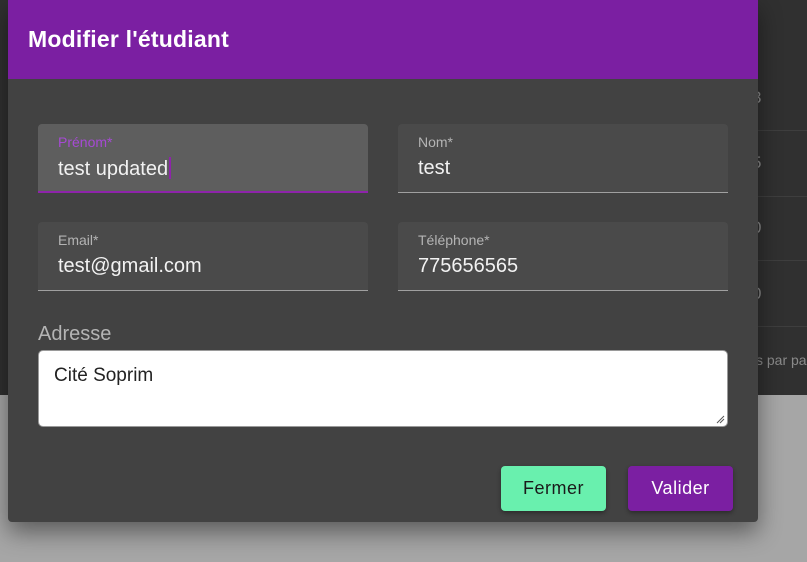  Describe the element at coordinates (113, 169) in the screenshot. I see `first-name-input: test updated` at that location.